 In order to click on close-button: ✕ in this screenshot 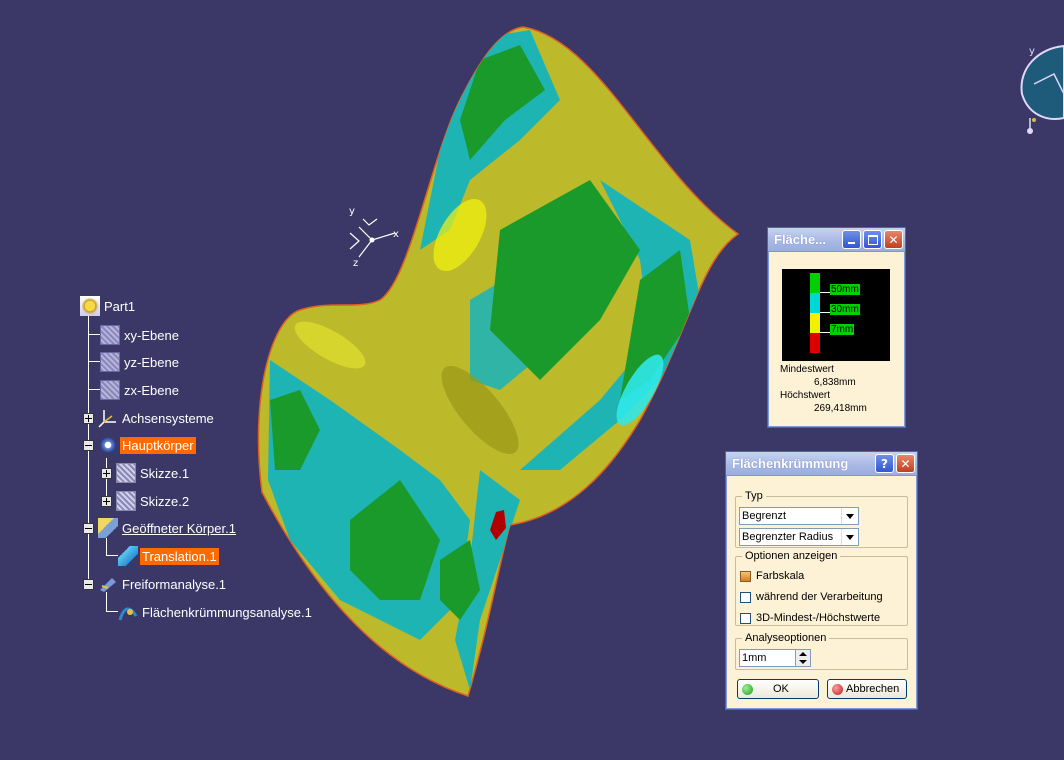, I will do `click(893, 239)`.